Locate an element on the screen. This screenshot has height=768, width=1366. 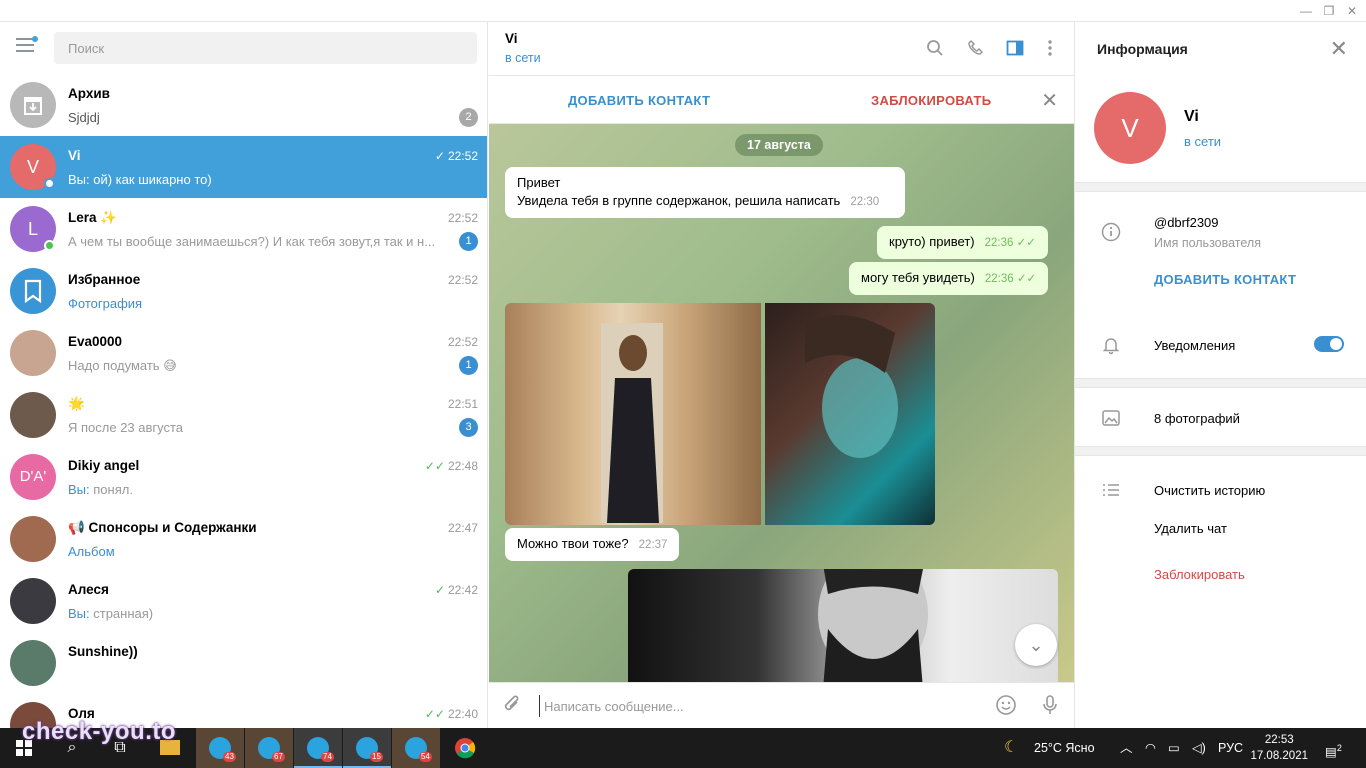
chat-item-eva: Eva0000 22:52 Надо подумать 😅 1 is located at coordinates (243, 353).